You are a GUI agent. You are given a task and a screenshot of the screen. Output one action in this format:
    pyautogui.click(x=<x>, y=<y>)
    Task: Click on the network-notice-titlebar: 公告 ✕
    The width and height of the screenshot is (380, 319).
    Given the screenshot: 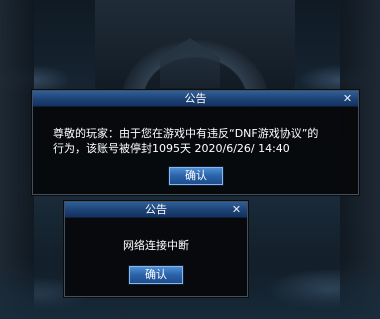 What is the action you would take?
    pyautogui.click(x=156, y=210)
    